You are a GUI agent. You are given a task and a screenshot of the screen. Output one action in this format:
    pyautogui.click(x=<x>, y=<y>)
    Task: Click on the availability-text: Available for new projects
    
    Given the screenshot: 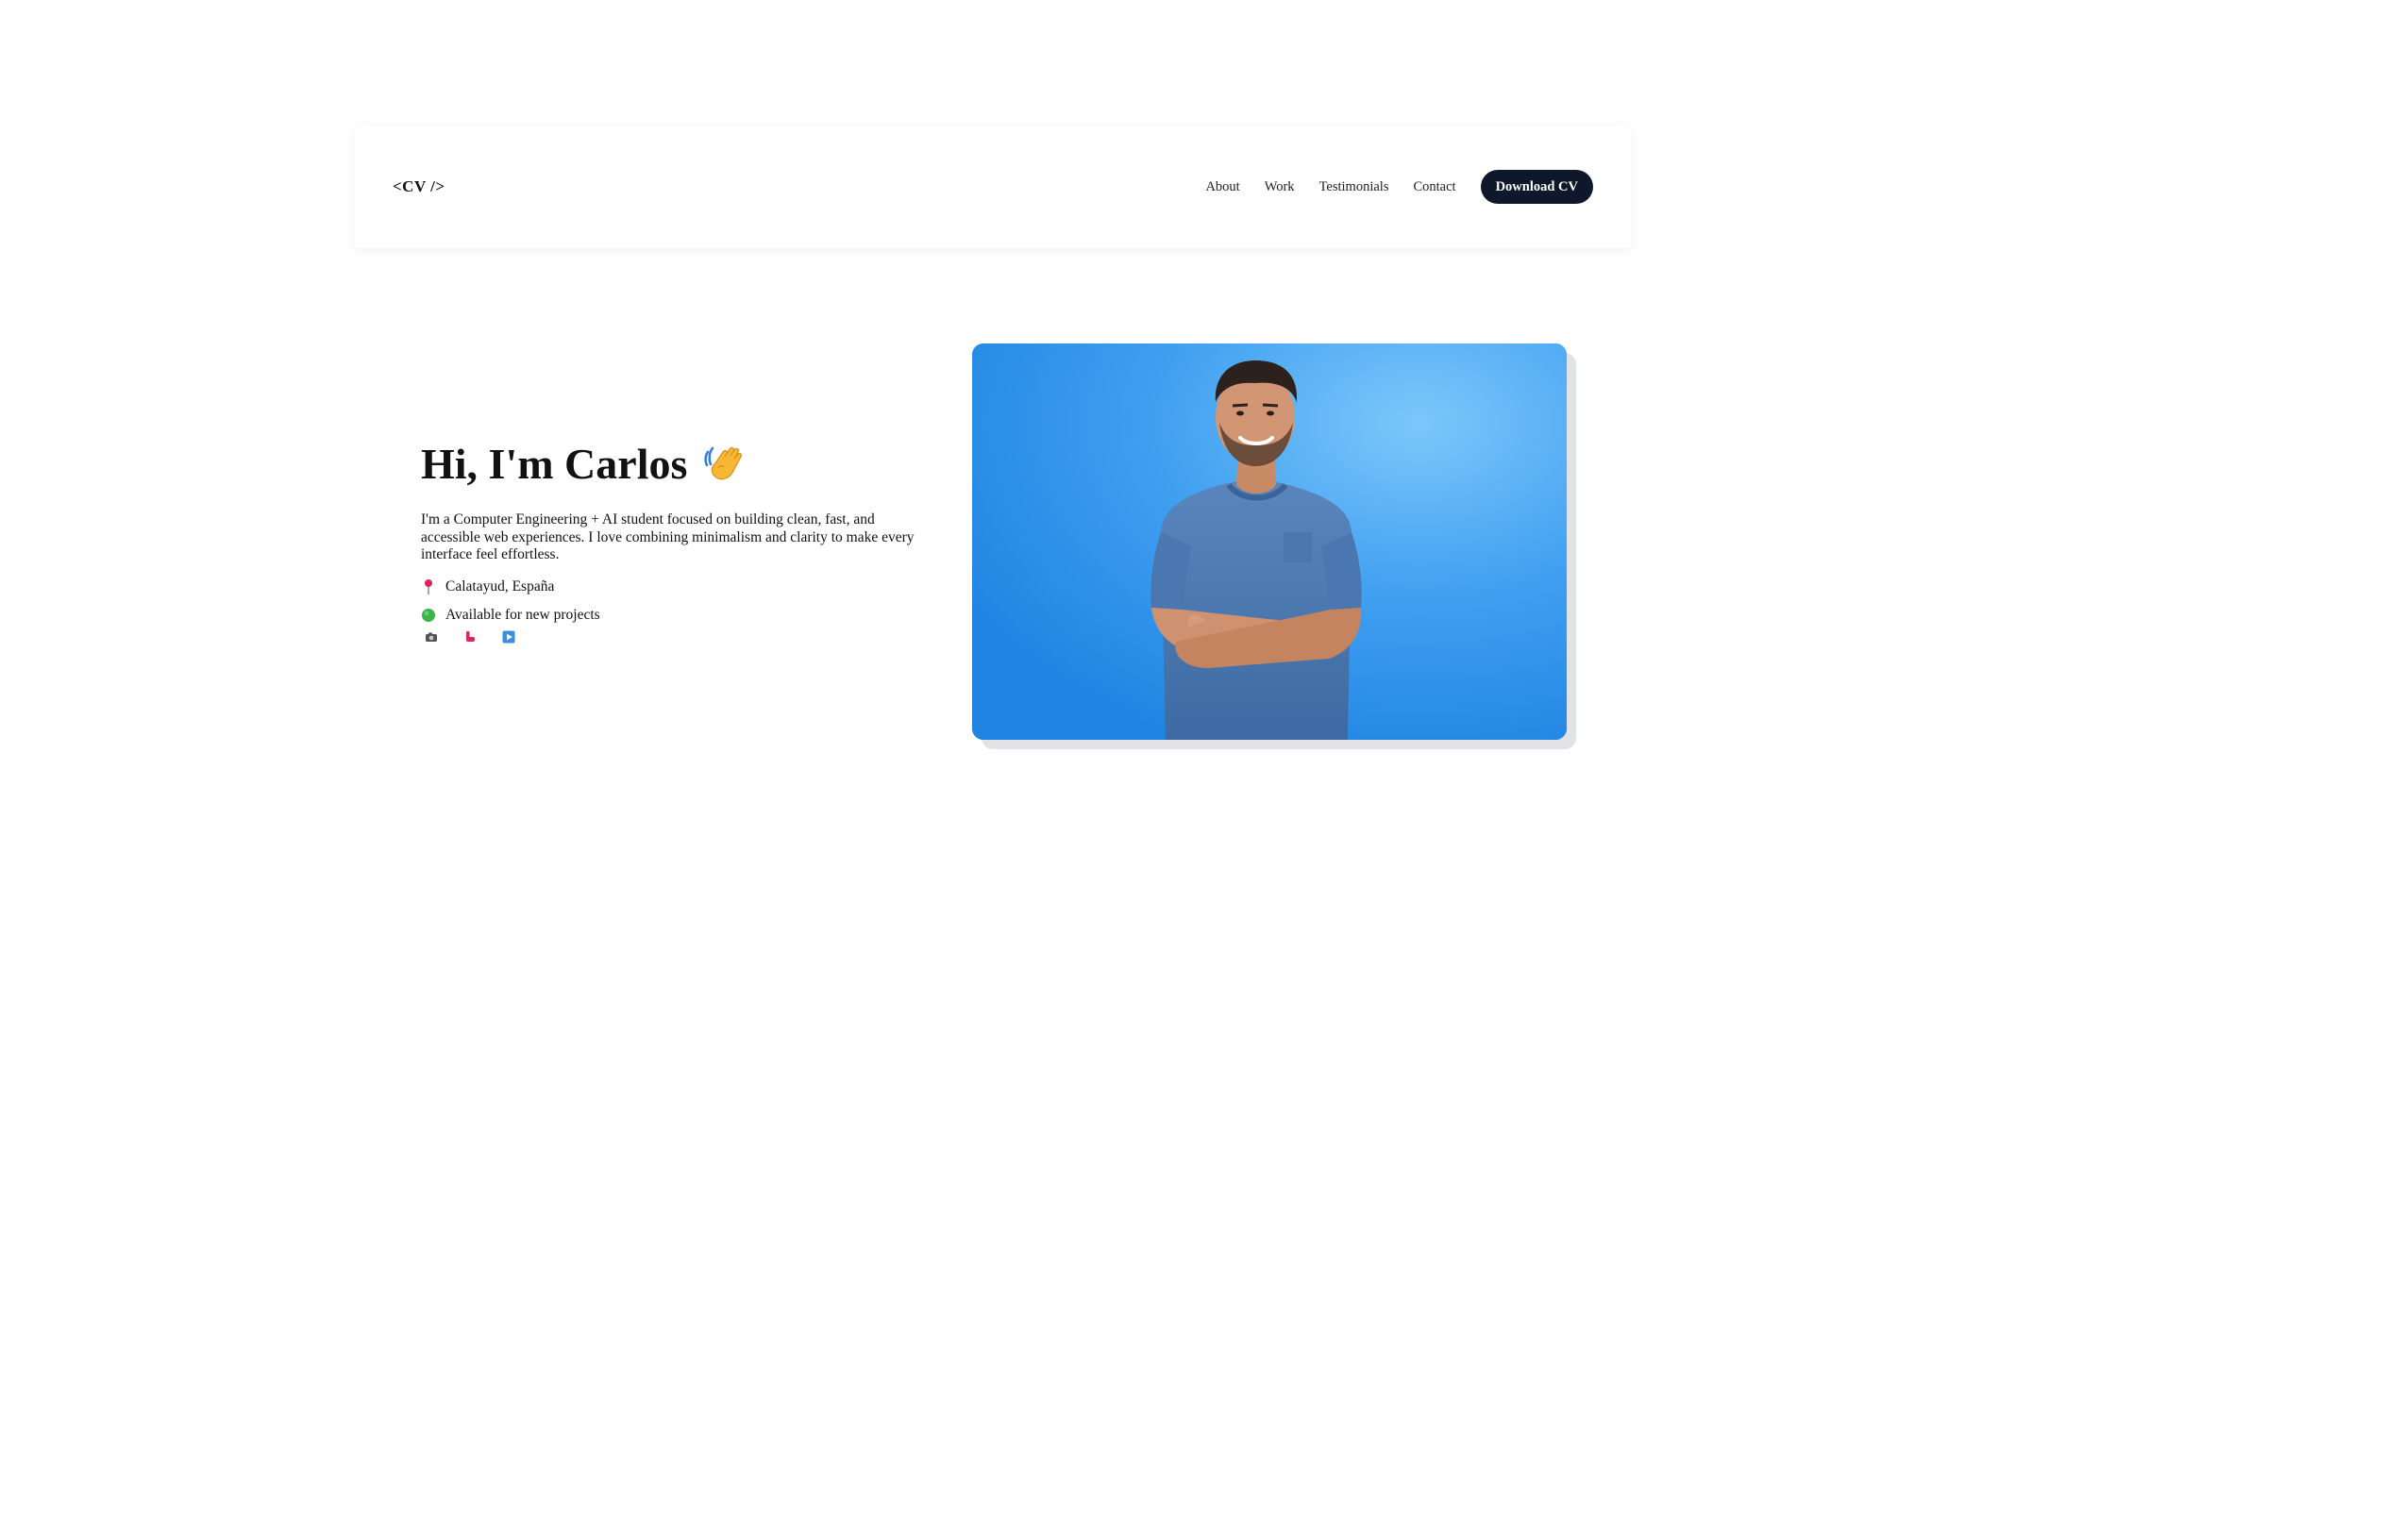 What is the action you would take?
    pyautogui.click(x=522, y=615)
    